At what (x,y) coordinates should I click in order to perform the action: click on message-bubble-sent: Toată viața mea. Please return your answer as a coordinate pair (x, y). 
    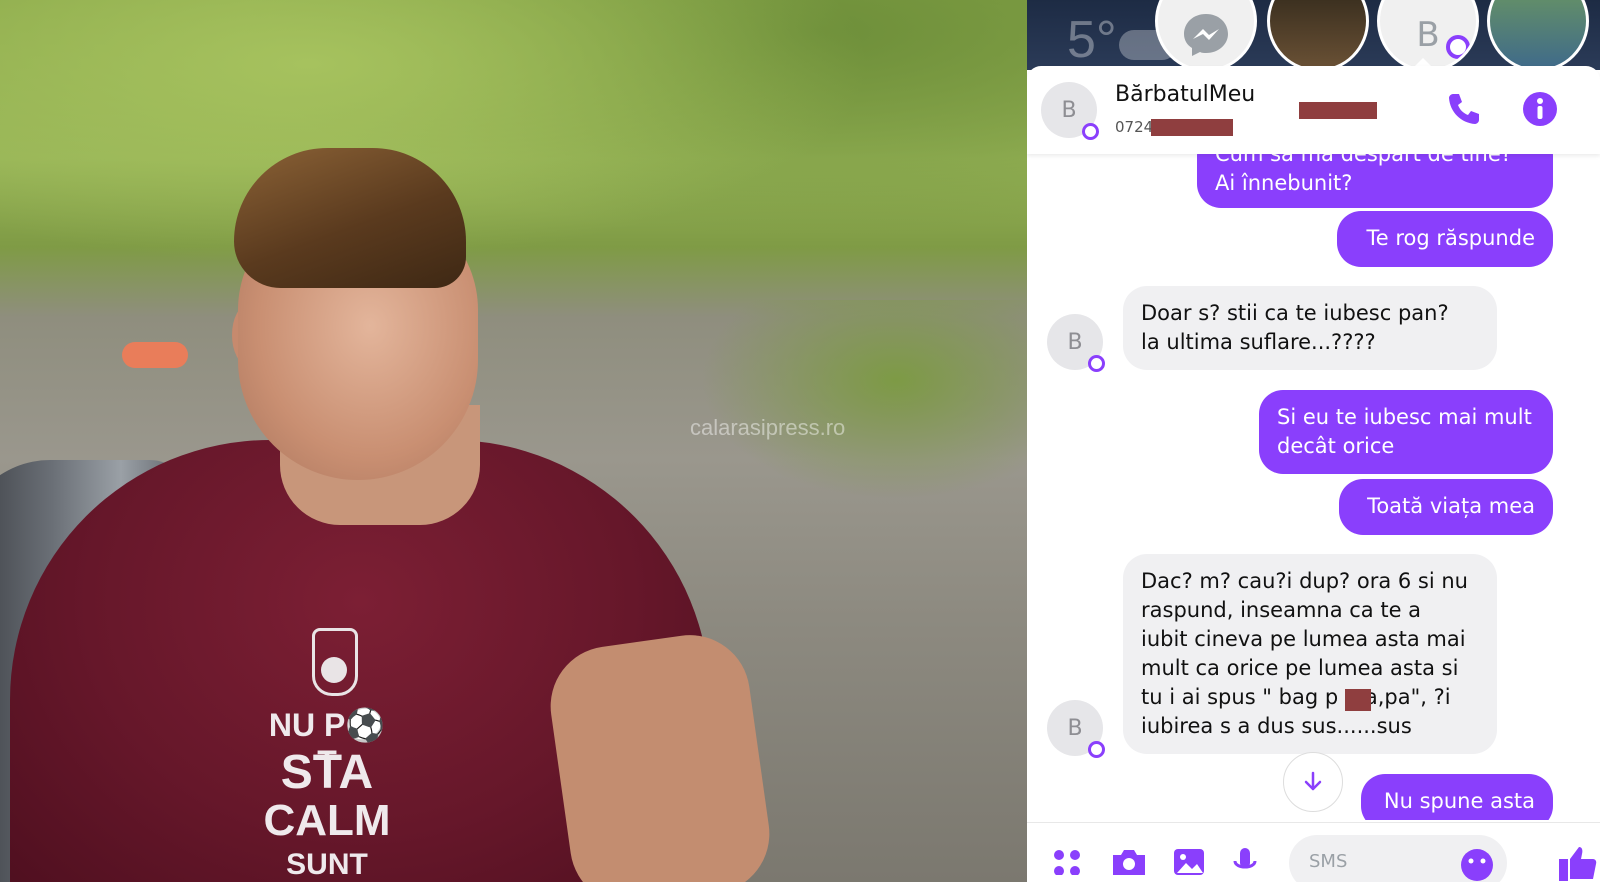
    Looking at the image, I should click on (1446, 507).